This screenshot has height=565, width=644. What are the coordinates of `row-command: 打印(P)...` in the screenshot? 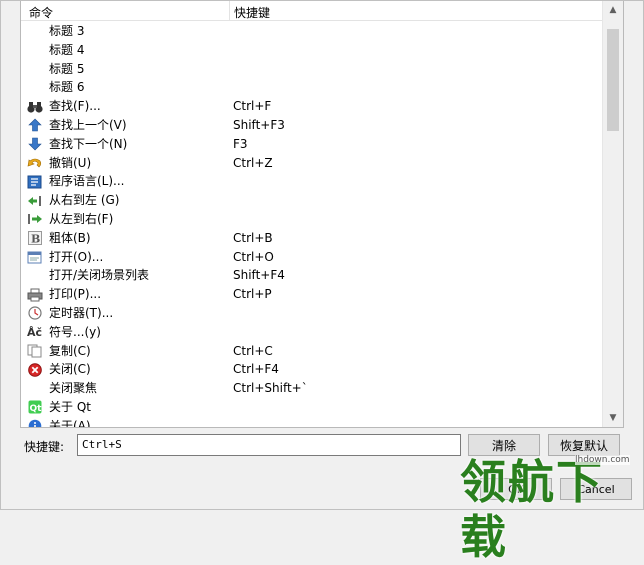 It's located at (75, 294).